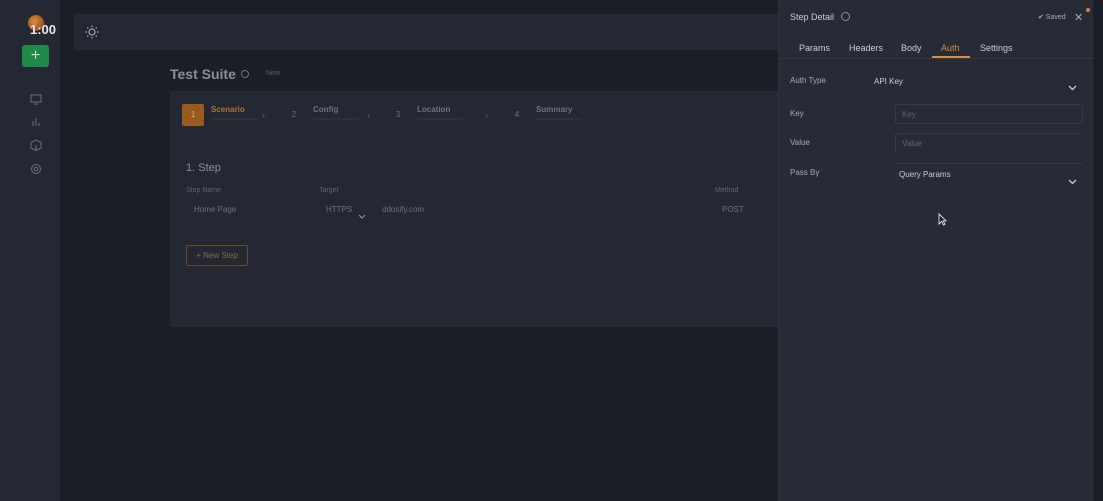 This screenshot has height=501, width=1103. What do you see at coordinates (433, 109) in the screenshot?
I see `wizard-step-label: Location` at bounding box center [433, 109].